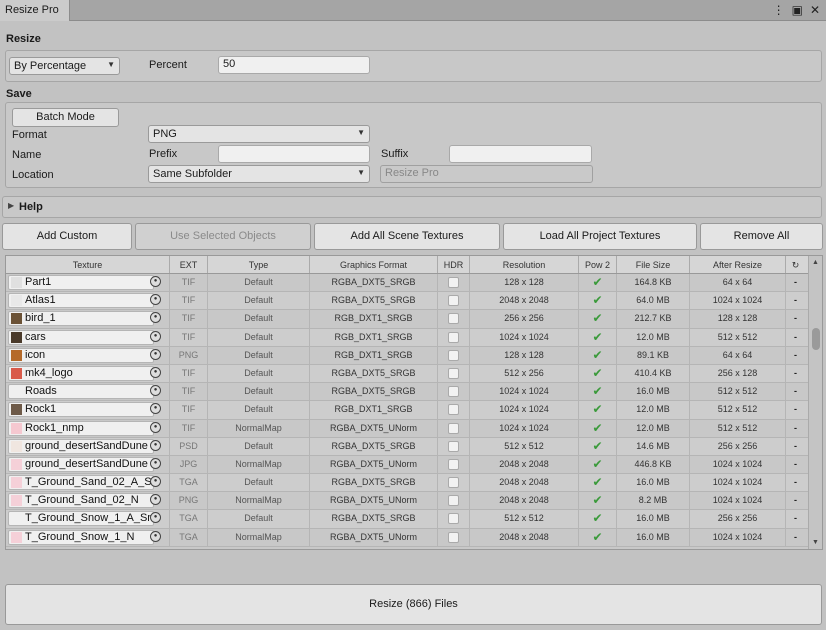 The width and height of the screenshot is (826, 630). I want to click on tab-resize-pro: Resize Pro, so click(35, 10).